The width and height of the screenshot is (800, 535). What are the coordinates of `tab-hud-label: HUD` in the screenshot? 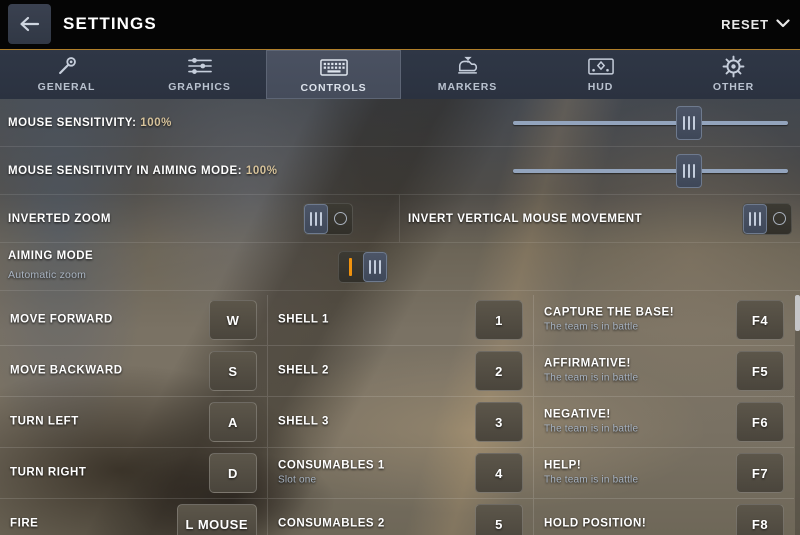 It's located at (600, 87).